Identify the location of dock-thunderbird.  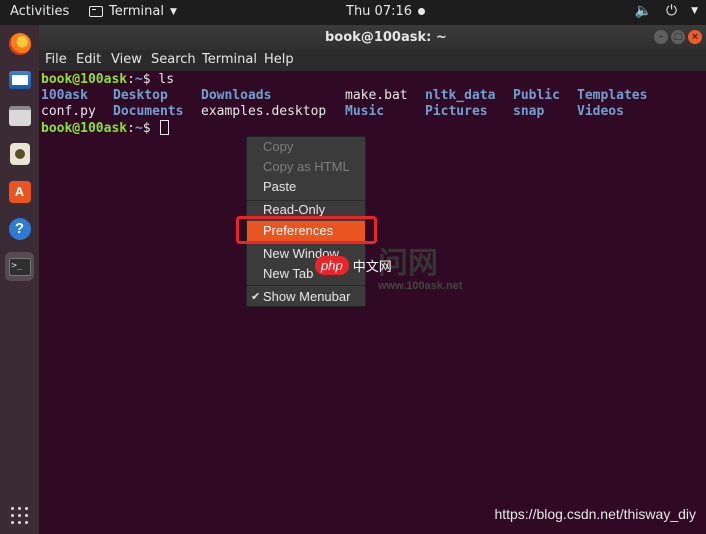
(19, 79).